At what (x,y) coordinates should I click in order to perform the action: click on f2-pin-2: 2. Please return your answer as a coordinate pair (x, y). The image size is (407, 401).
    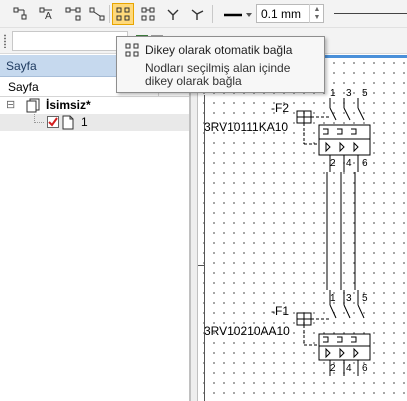
    Looking at the image, I should click on (333, 163).